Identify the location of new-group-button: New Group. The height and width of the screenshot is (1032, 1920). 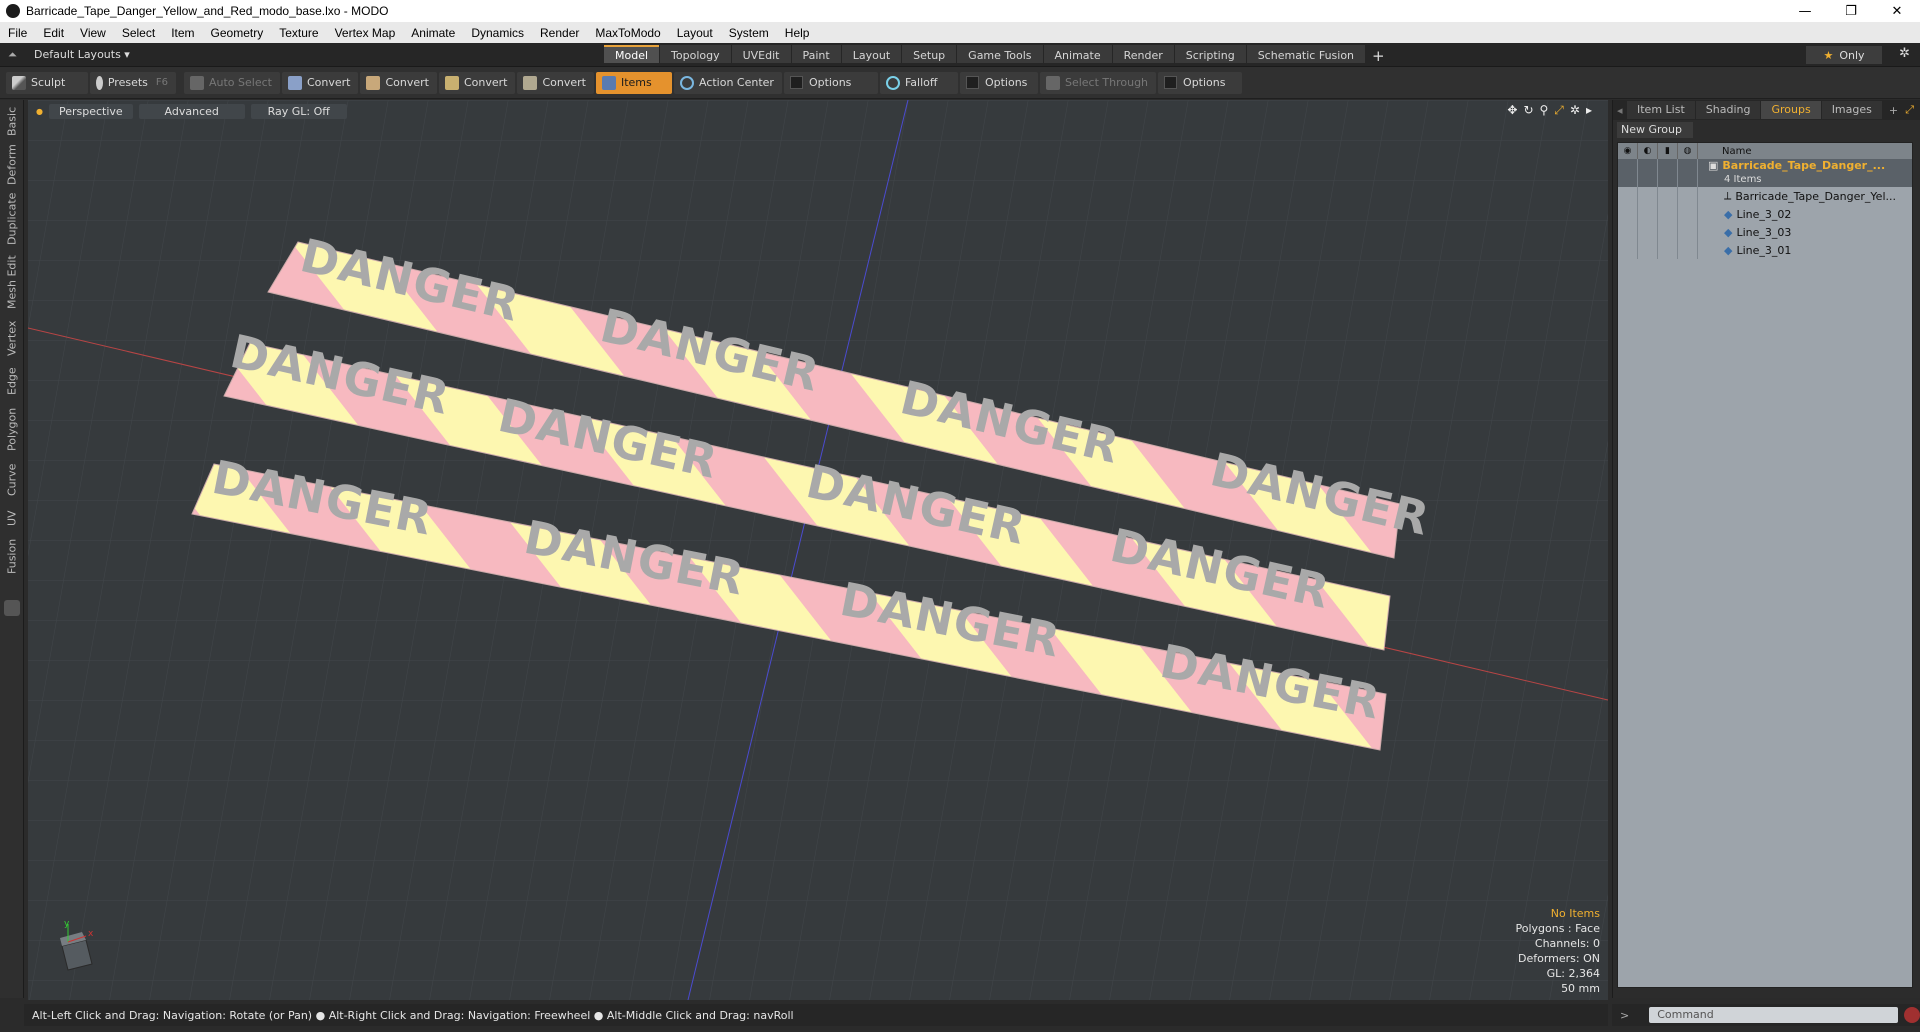
(1655, 130).